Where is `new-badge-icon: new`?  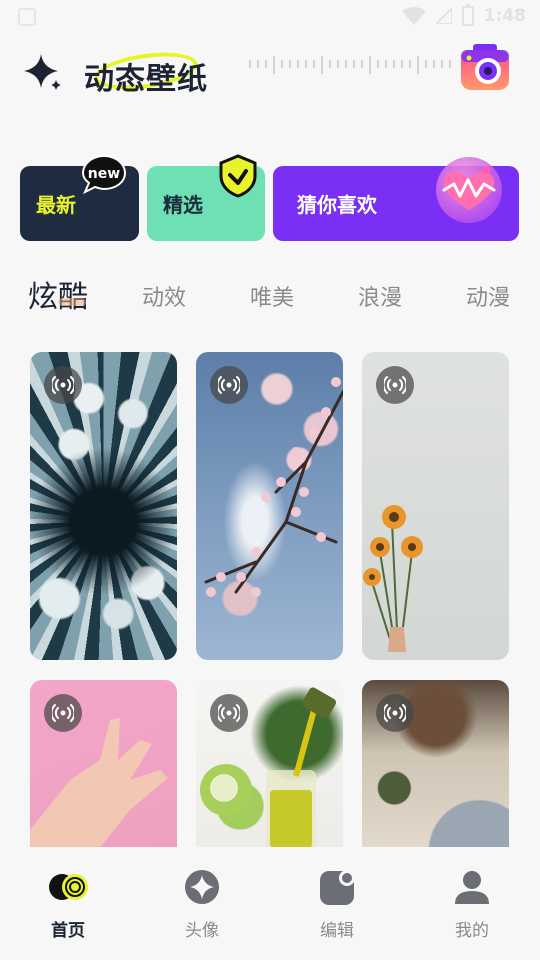
new-badge-icon: new is located at coordinates (104, 174).